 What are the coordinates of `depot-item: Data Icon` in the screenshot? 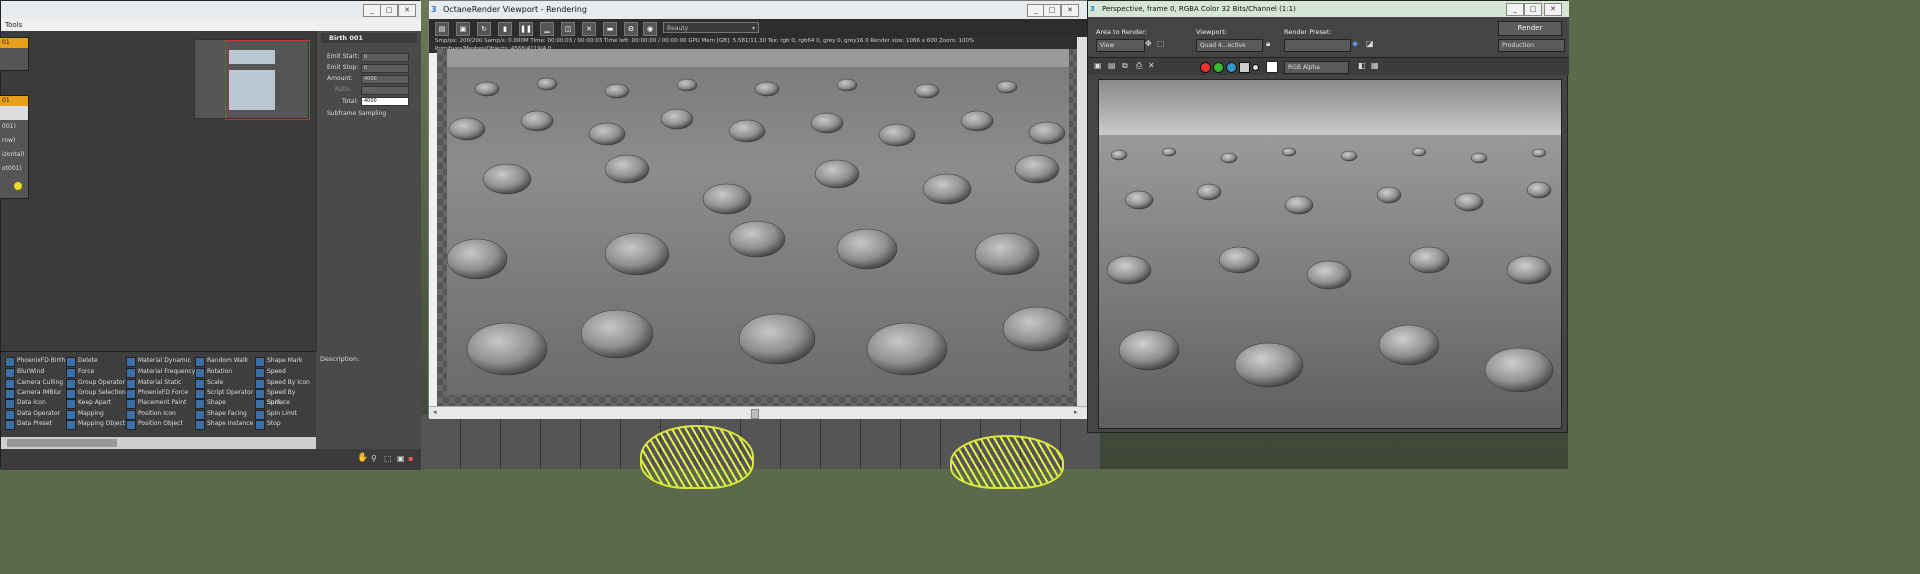 It's located at (25, 403).